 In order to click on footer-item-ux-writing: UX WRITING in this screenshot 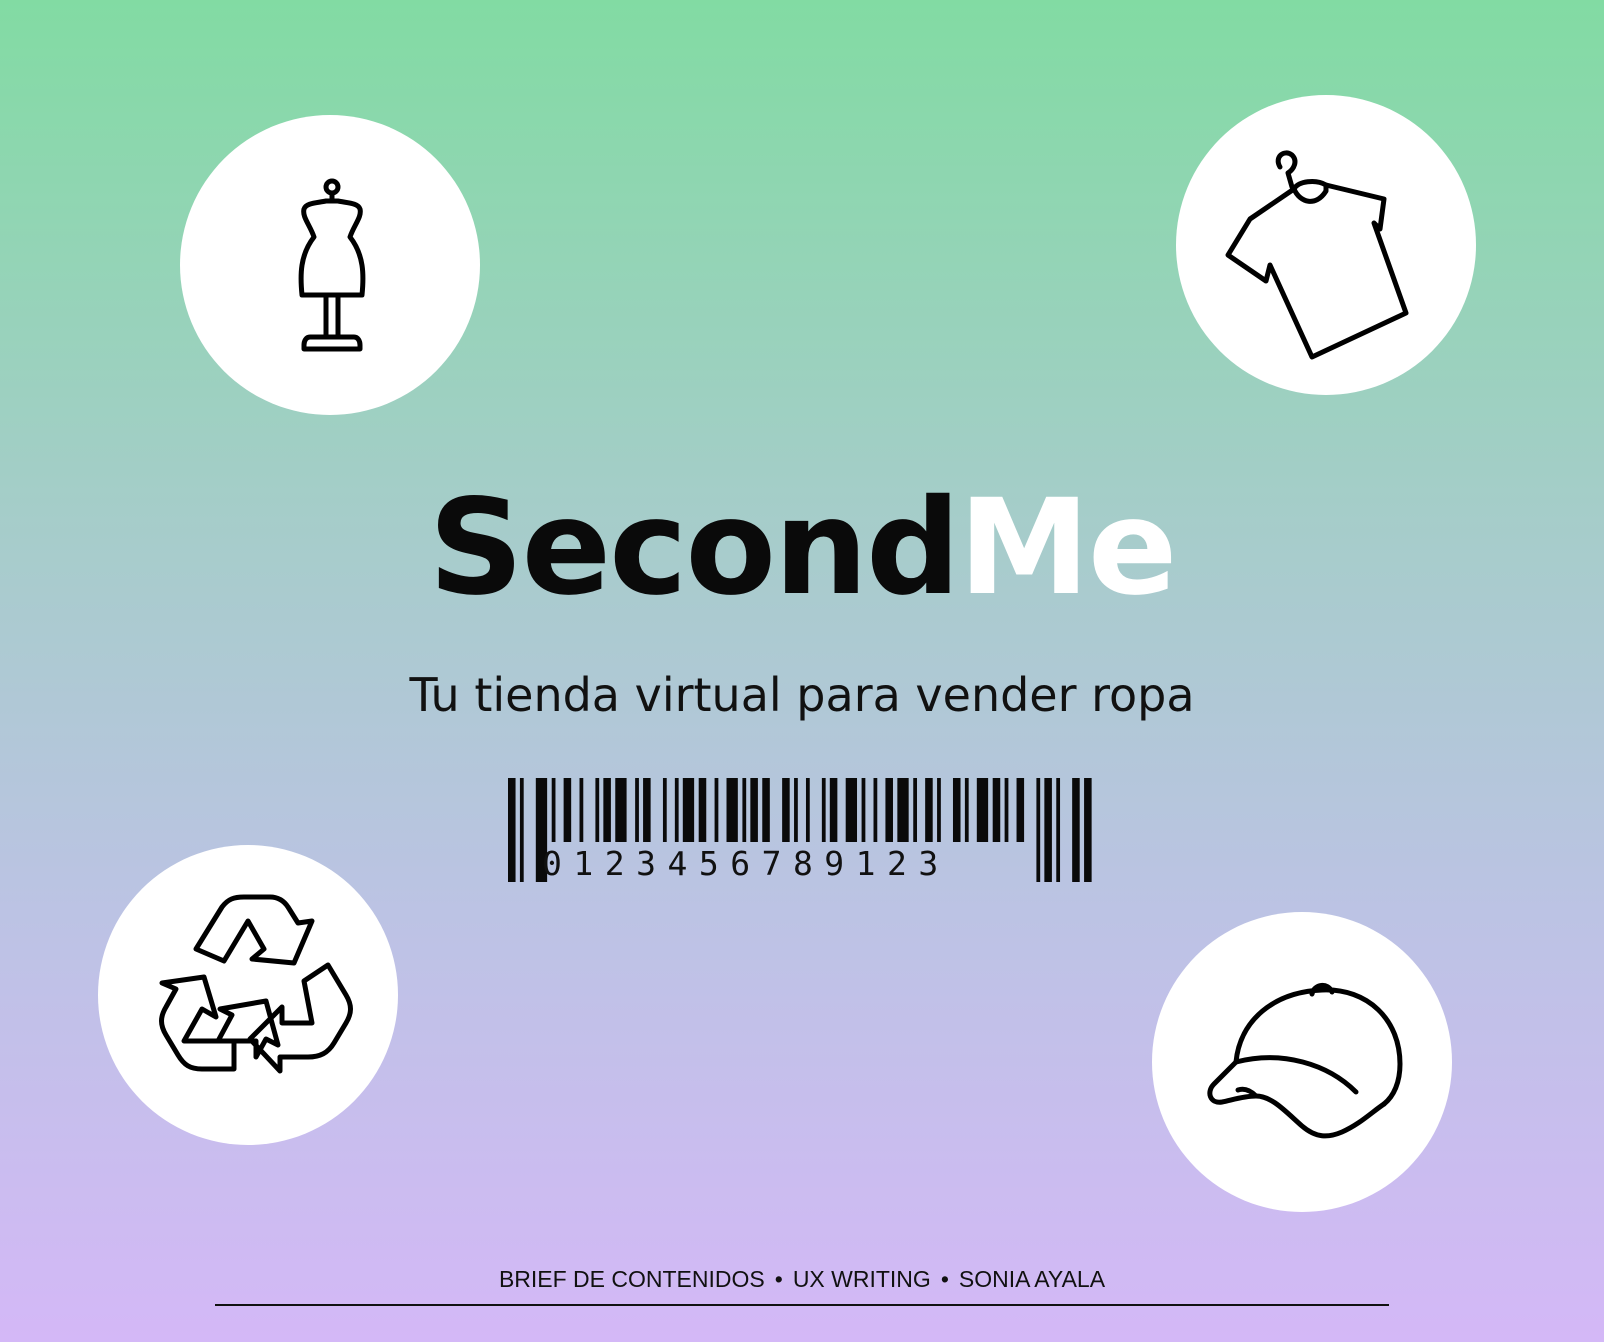, I will do `click(861, 1279)`.